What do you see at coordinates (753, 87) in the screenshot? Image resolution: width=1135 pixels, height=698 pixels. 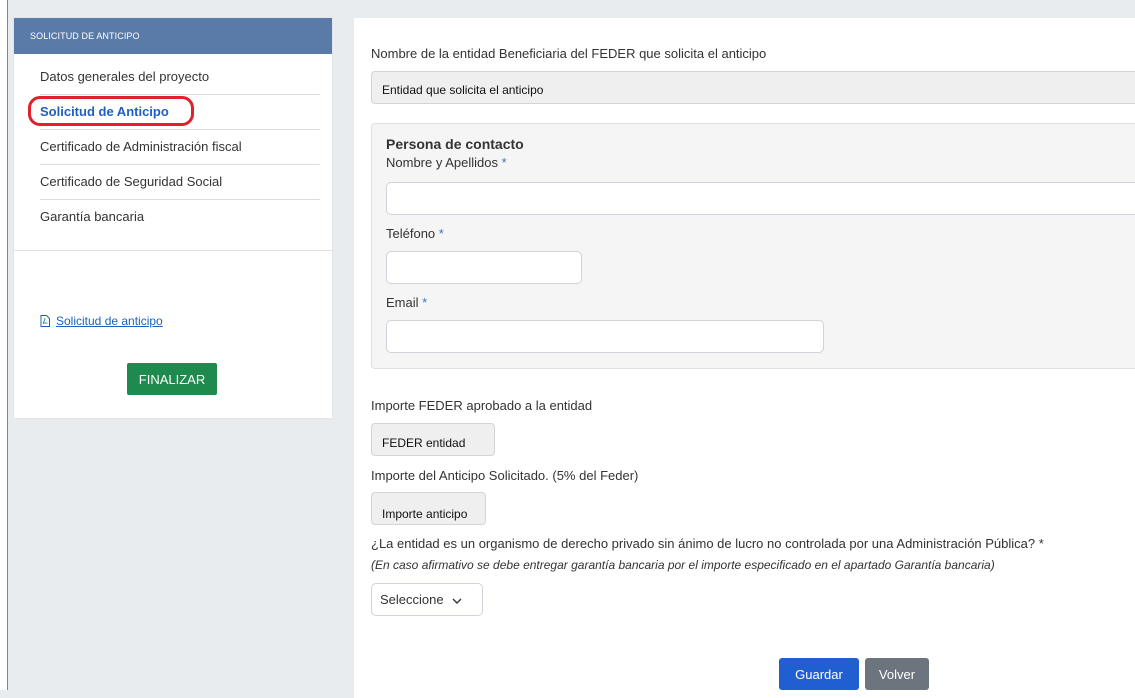 I see `entity-field: Entidad que solicita el anticipo` at bounding box center [753, 87].